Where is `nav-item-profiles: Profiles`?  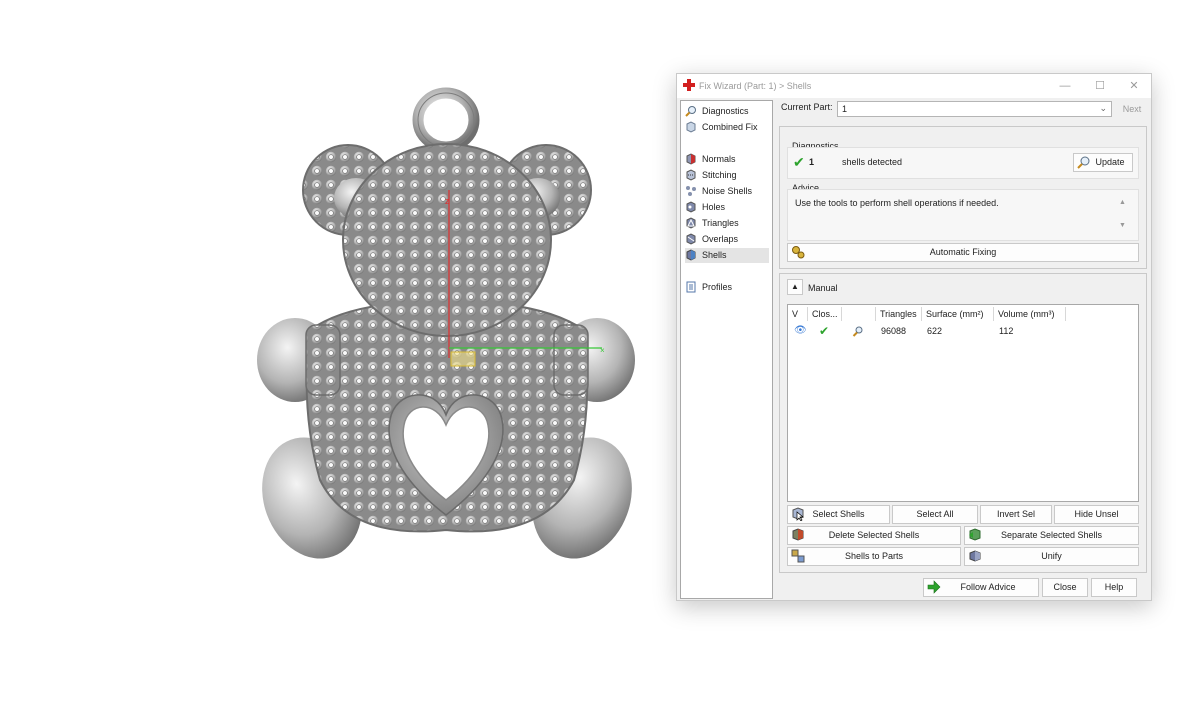 nav-item-profiles: Profiles is located at coordinates (727, 287).